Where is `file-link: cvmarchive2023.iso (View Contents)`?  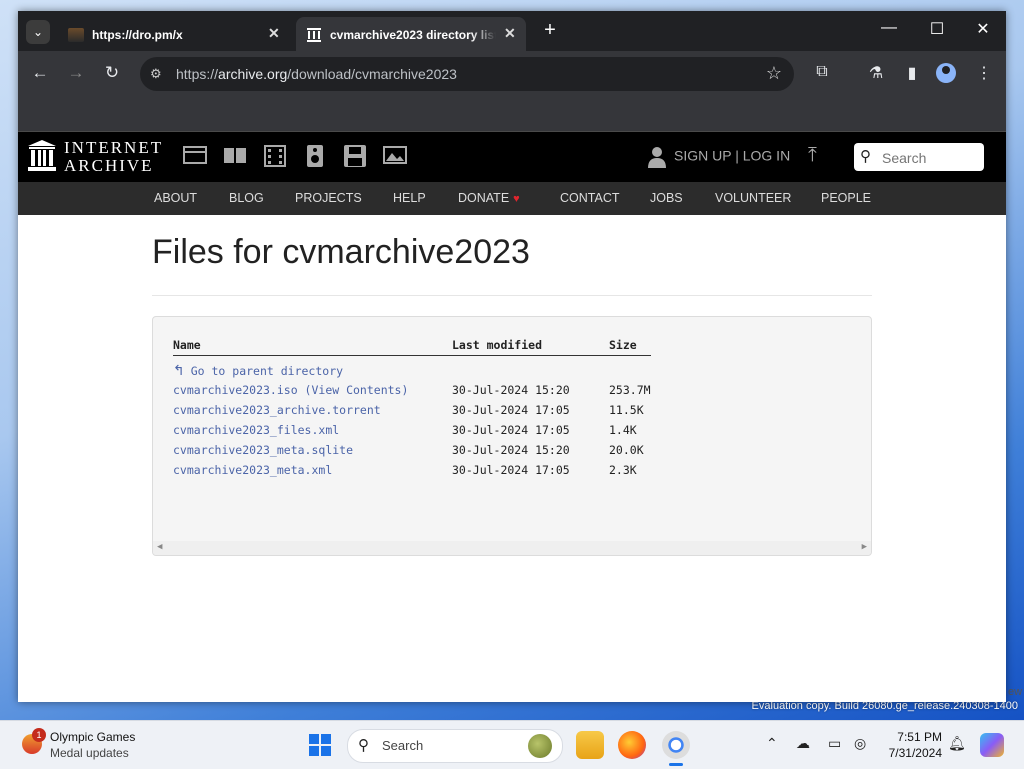
file-link: cvmarchive2023.iso (View Contents) is located at coordinates (290, 390).